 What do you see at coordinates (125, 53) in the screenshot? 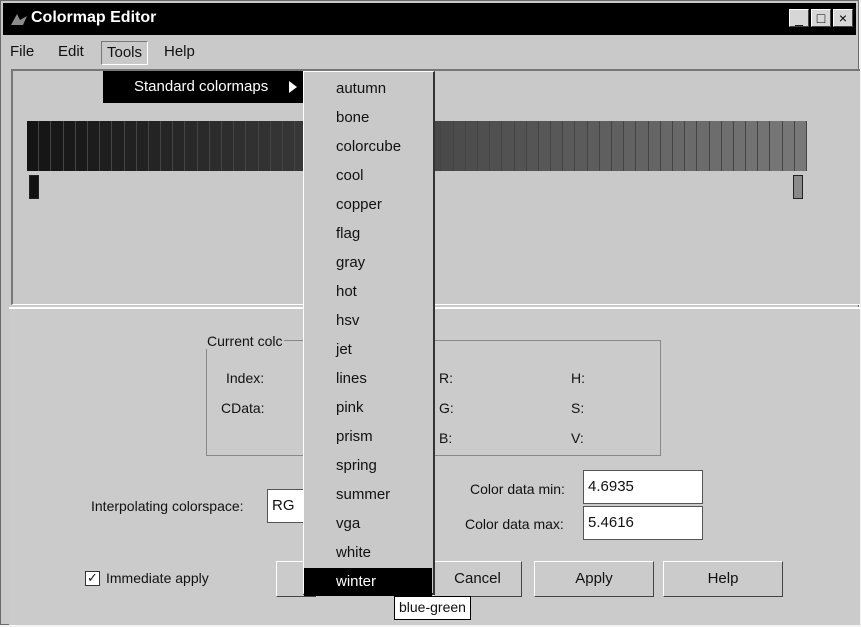
I see `menu-tools: Tools` at bounding box center [125, 53].